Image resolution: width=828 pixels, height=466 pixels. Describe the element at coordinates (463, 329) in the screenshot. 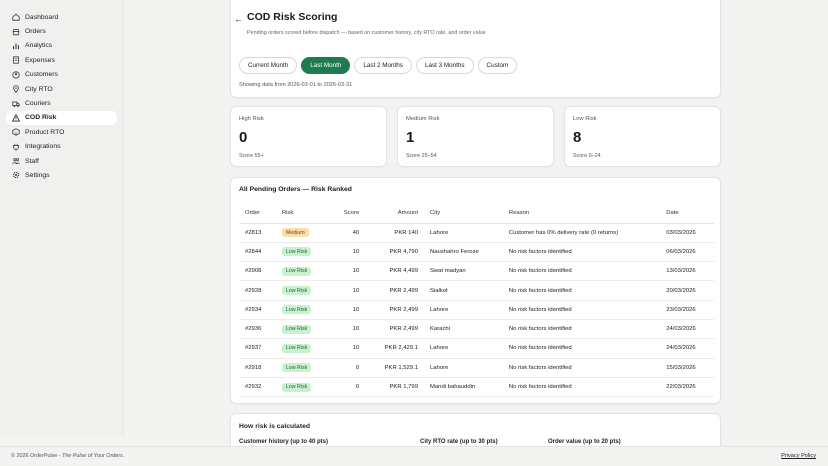

I see `cell-city: Karachi` at that location.